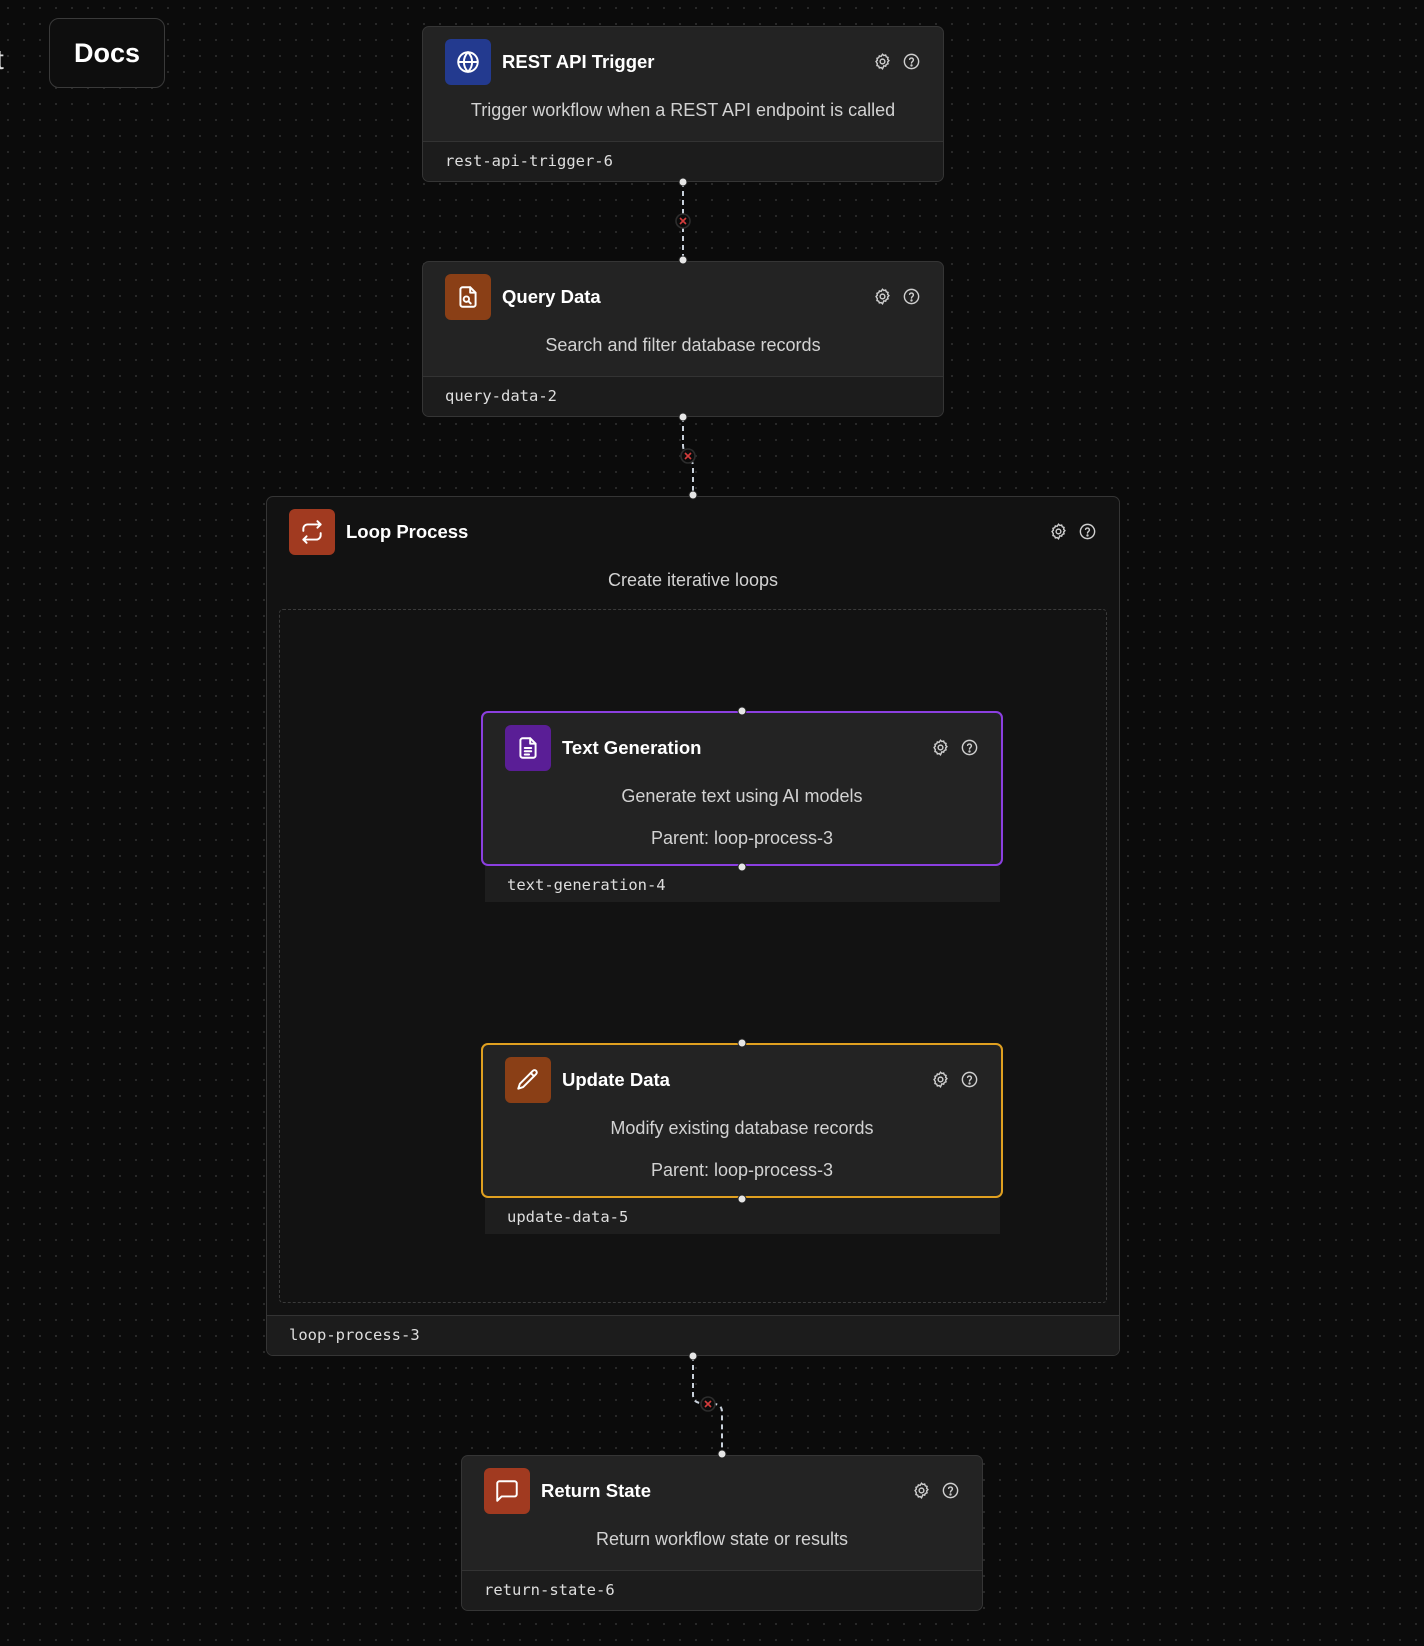 This screenshot has height=1646, width=1424. I want to click on node-title: REST API Trigger, so click(578, 61).